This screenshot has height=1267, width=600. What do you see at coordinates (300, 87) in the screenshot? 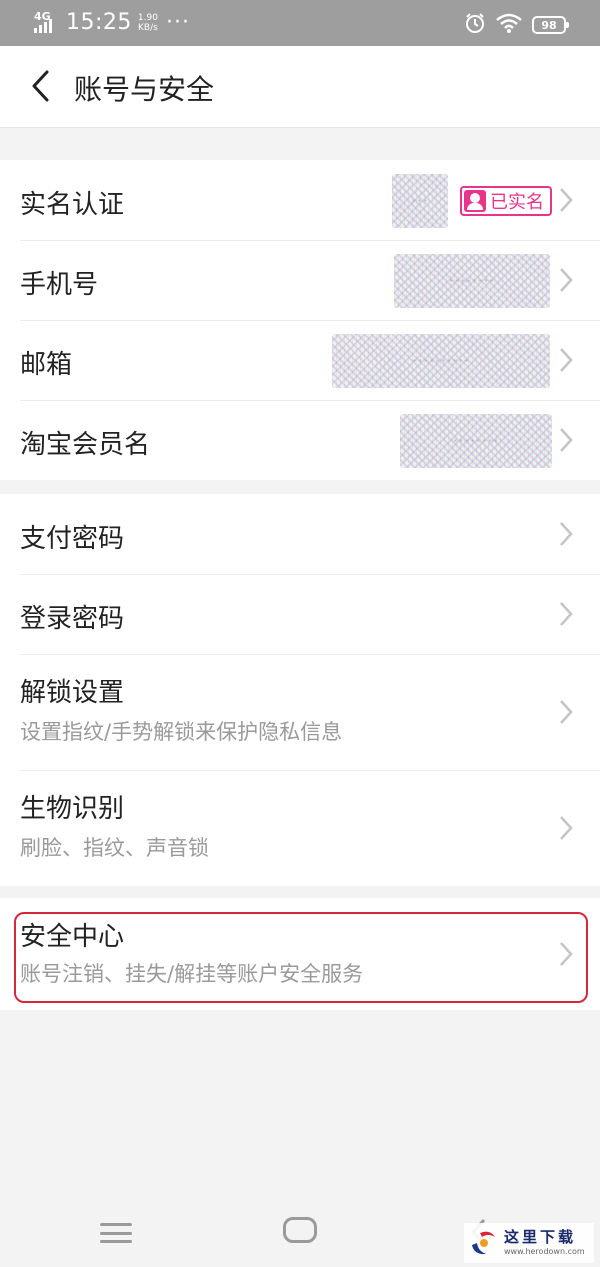
I see `title-bar: 账号与安全` at bounding box center [300, 87].